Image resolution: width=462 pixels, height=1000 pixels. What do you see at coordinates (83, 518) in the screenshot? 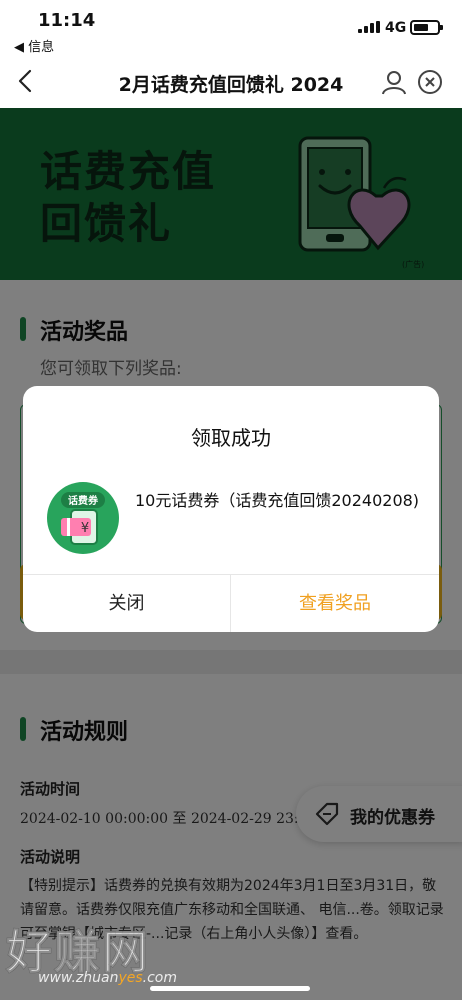
I see `phone-bill-coupon-icon: 话费券 ¥` at bounding box center [83, 518].